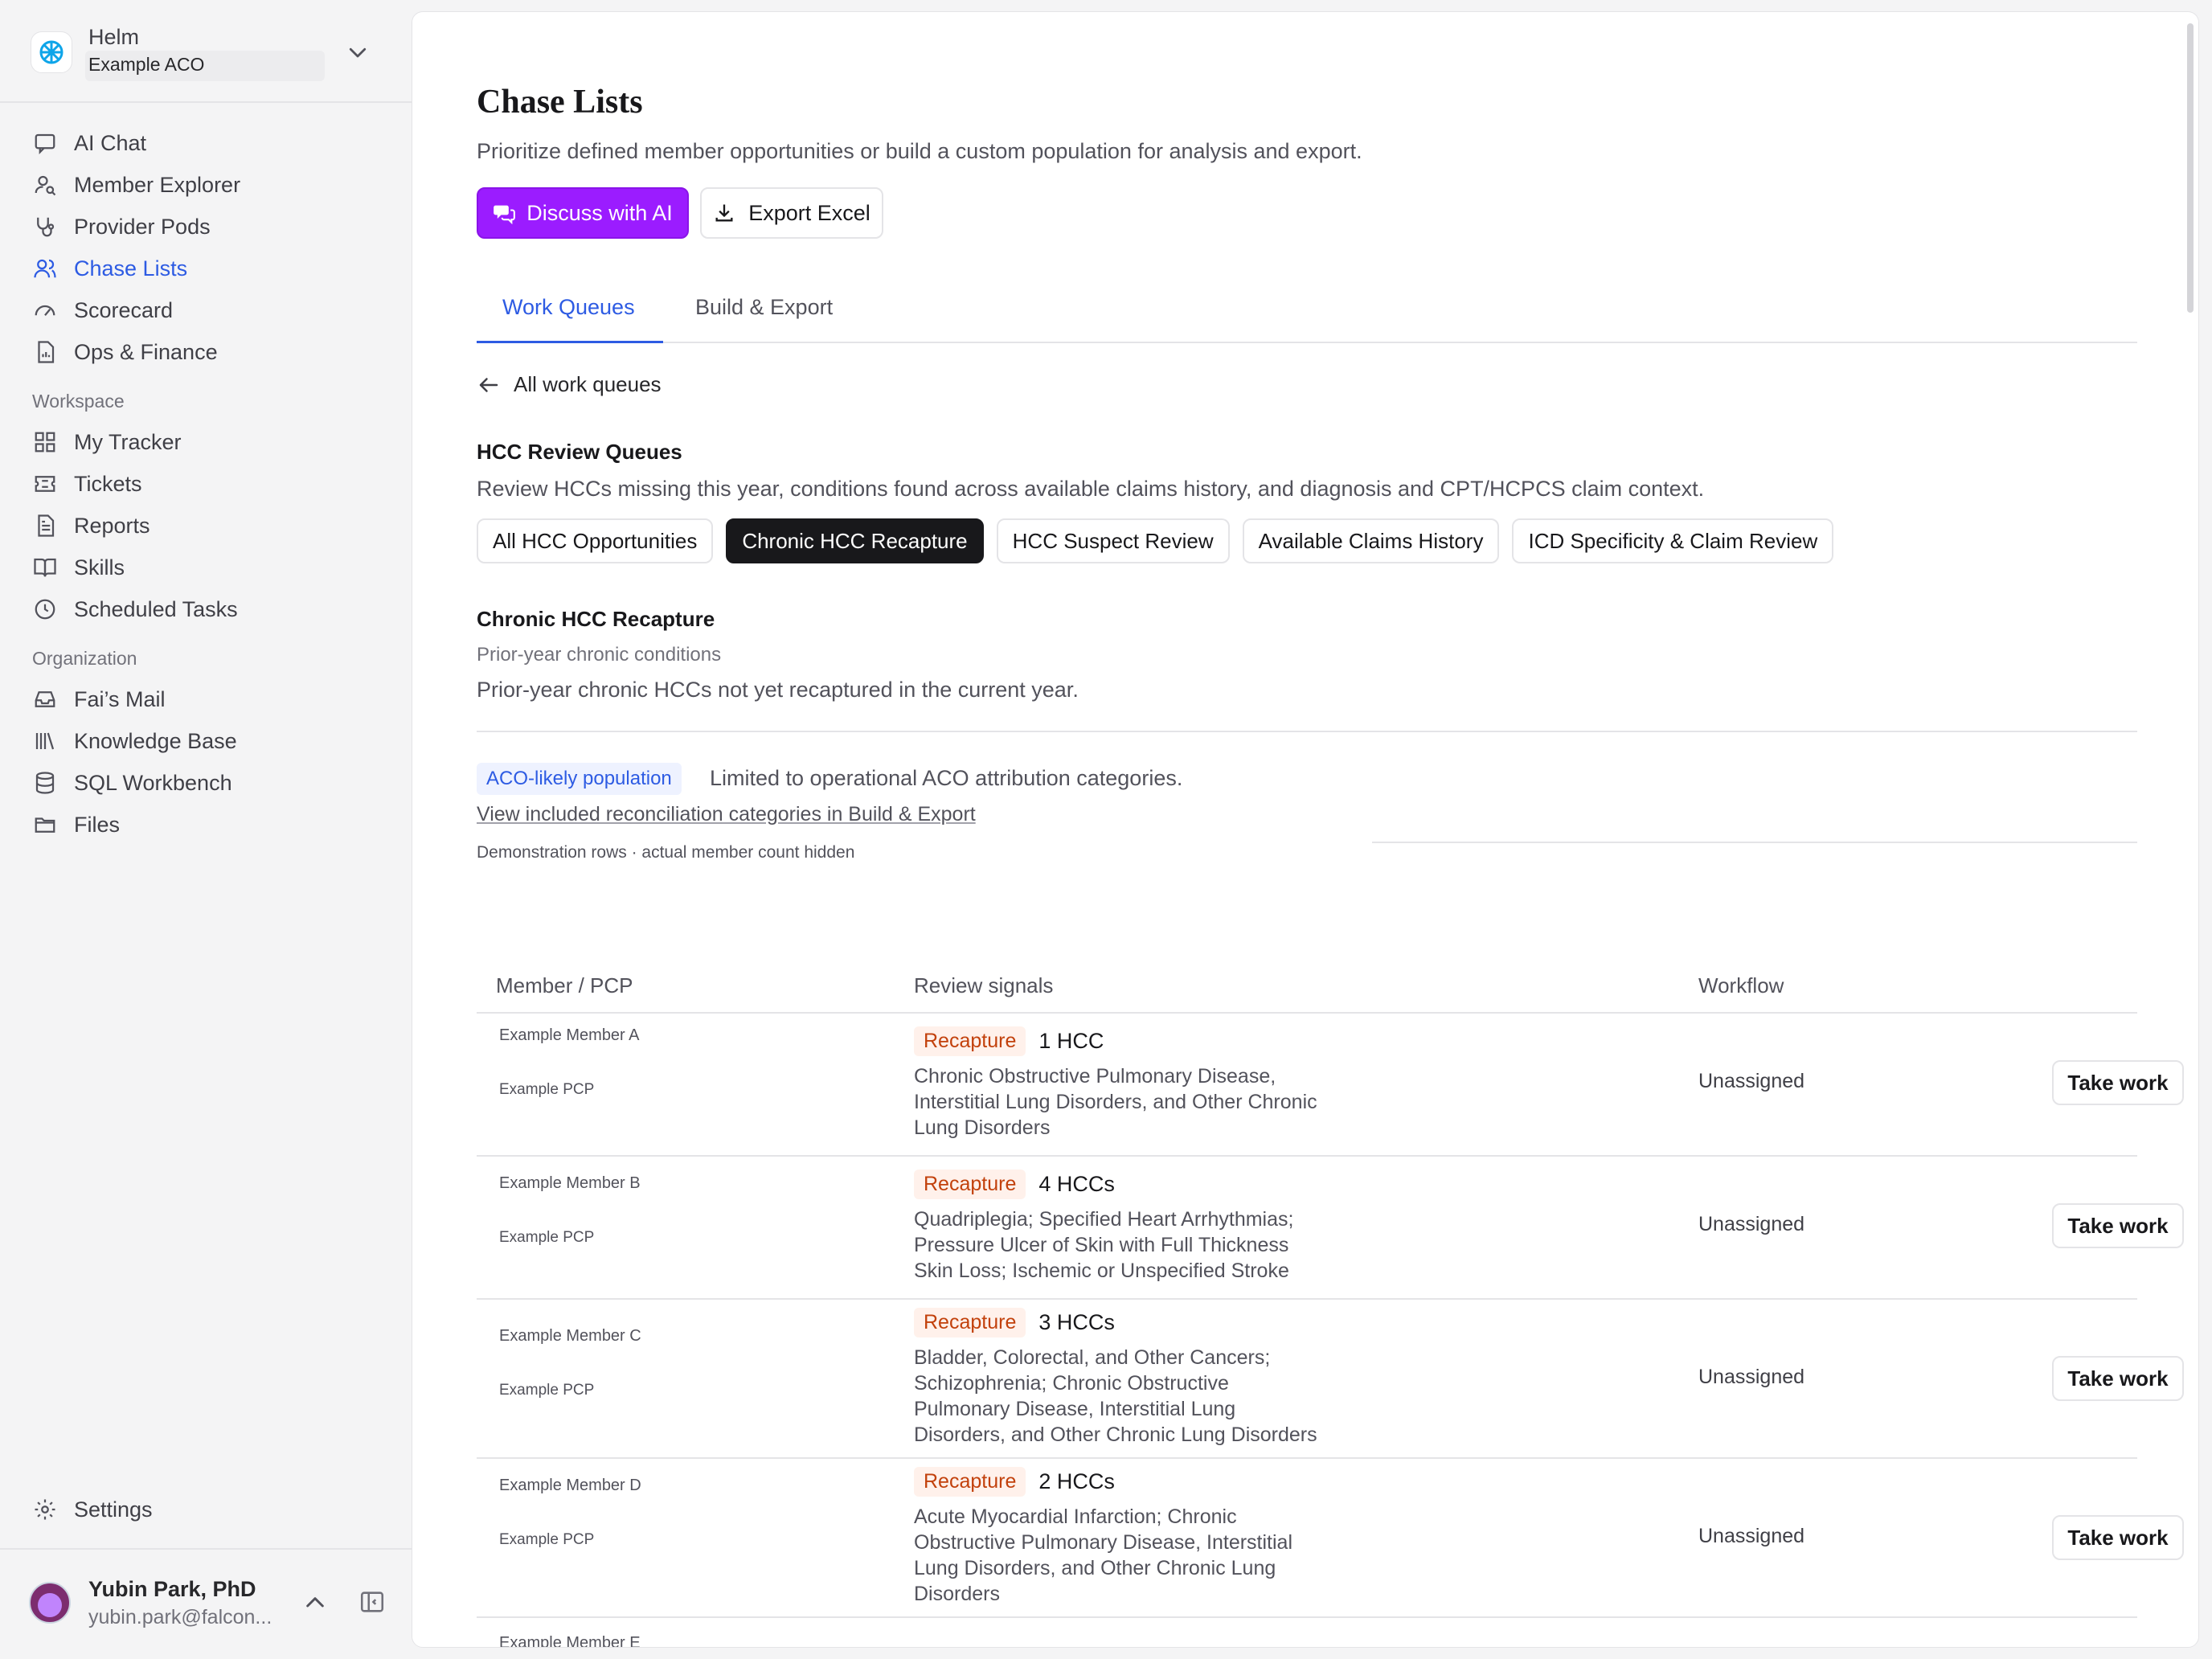 The width and height of the screenshot is (2212, 1659). I want to click on folder-icon, so click(45, 825).